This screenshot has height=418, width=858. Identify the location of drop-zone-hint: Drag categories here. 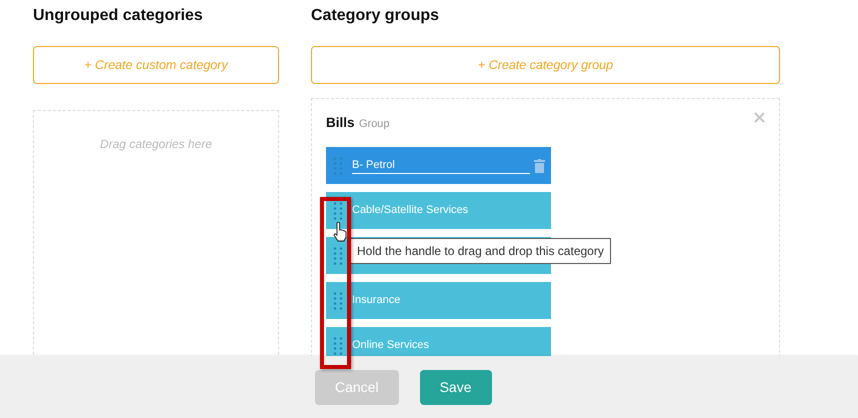
(156, 144).